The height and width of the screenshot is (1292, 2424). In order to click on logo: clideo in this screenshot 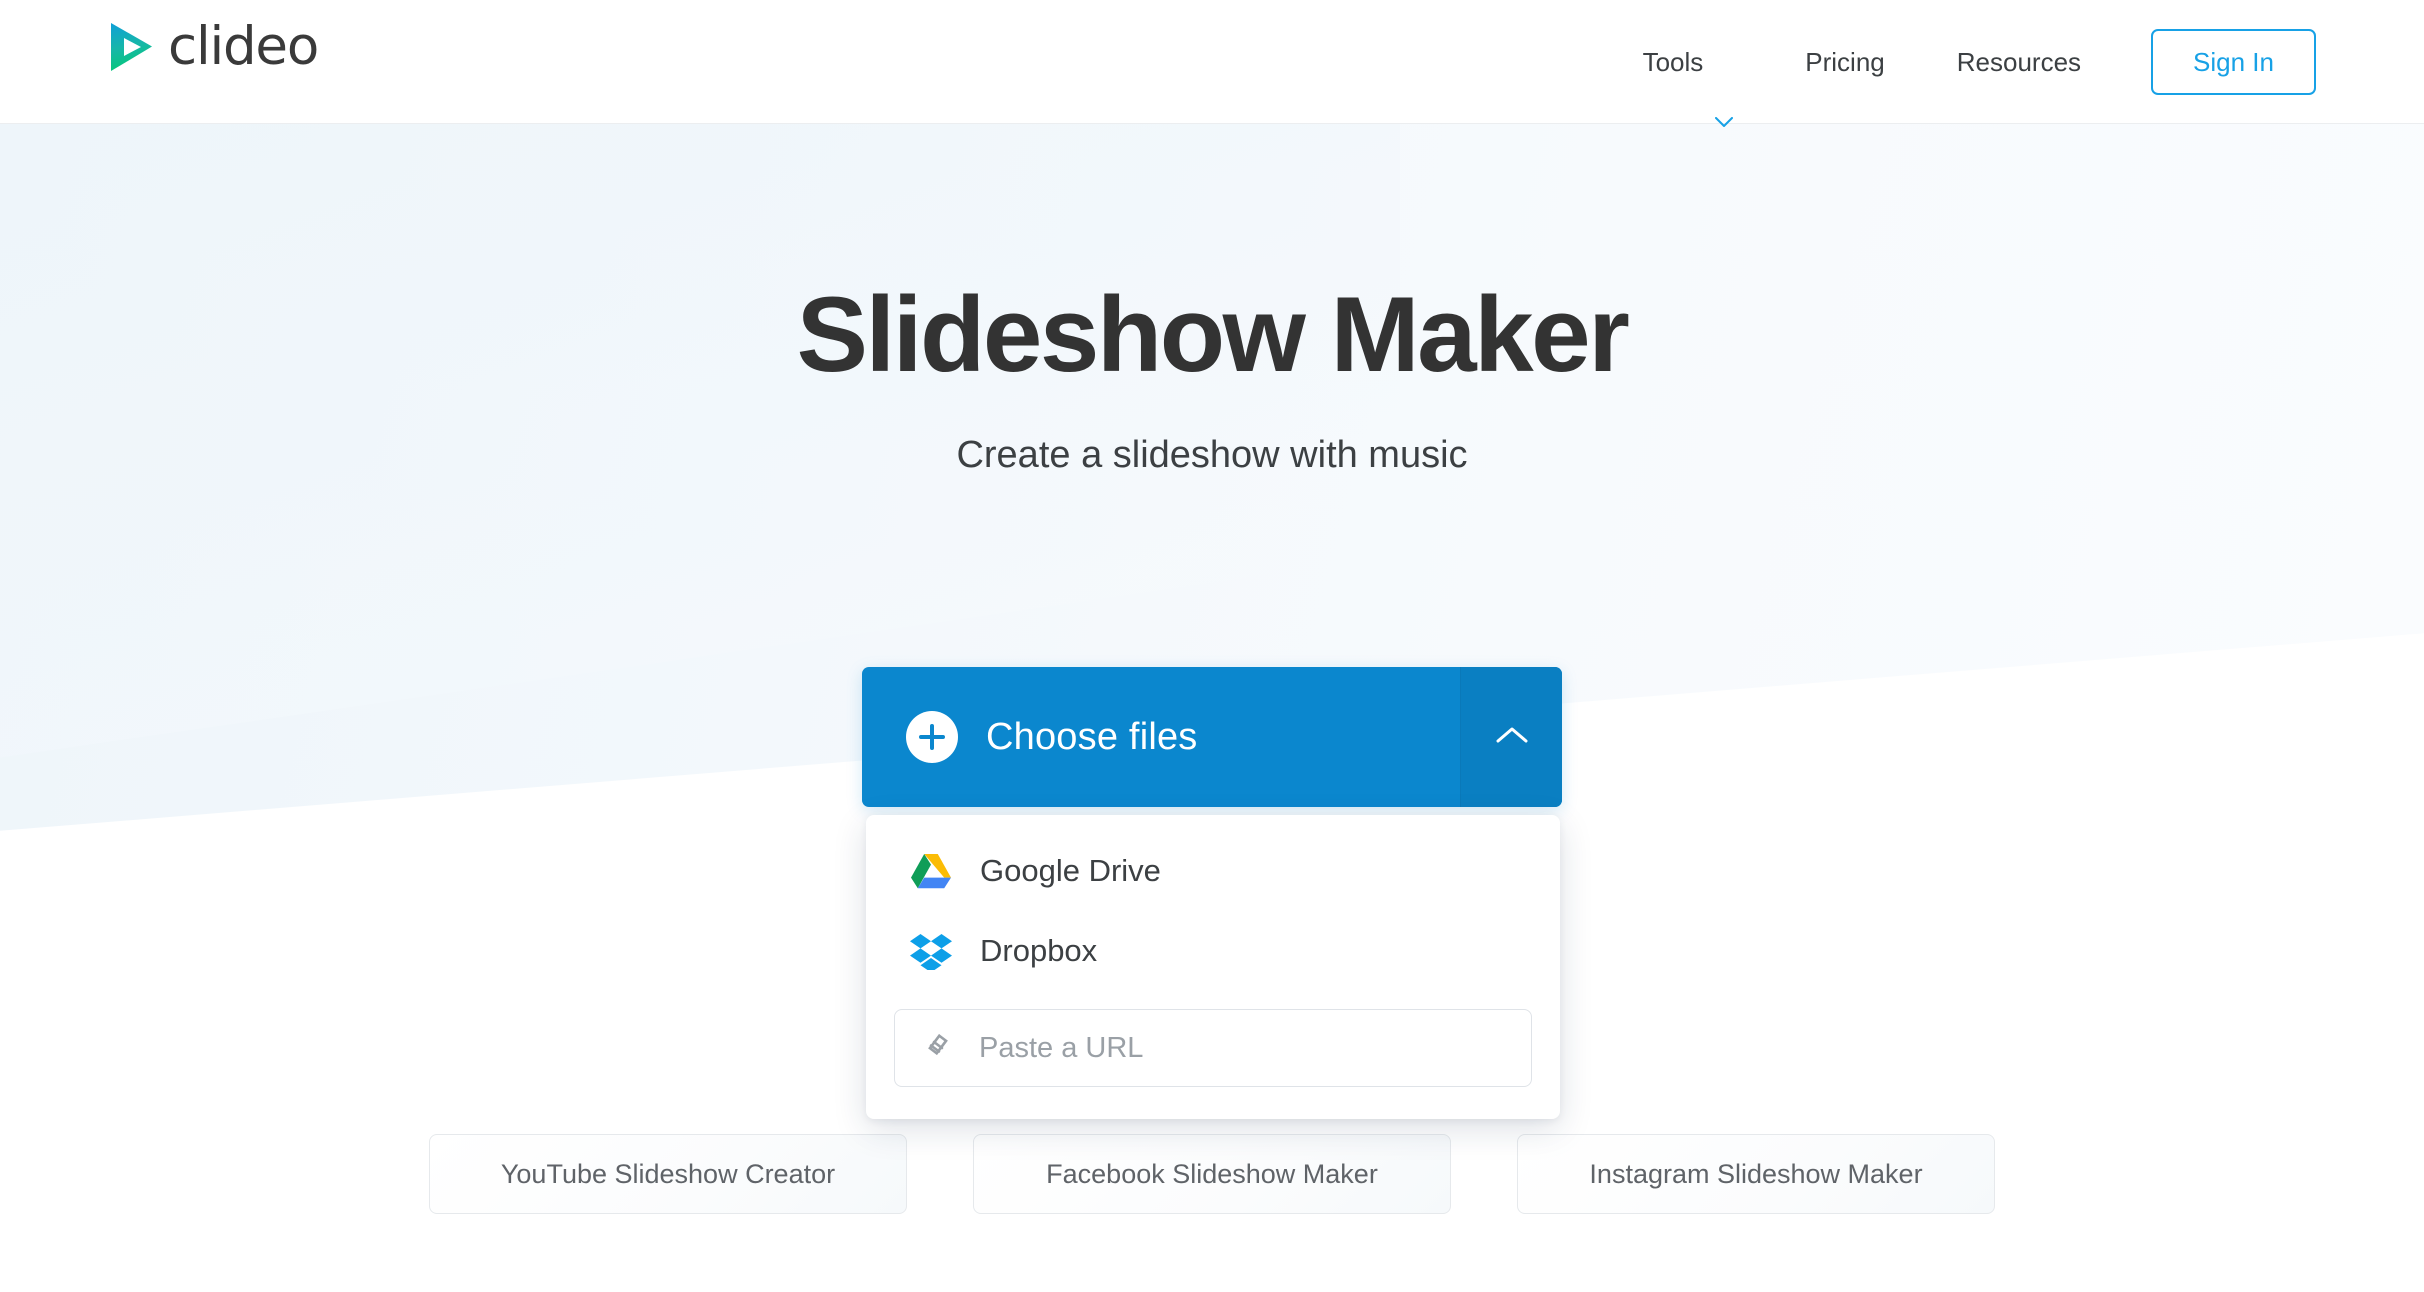, I will do `click(213, 46)`.